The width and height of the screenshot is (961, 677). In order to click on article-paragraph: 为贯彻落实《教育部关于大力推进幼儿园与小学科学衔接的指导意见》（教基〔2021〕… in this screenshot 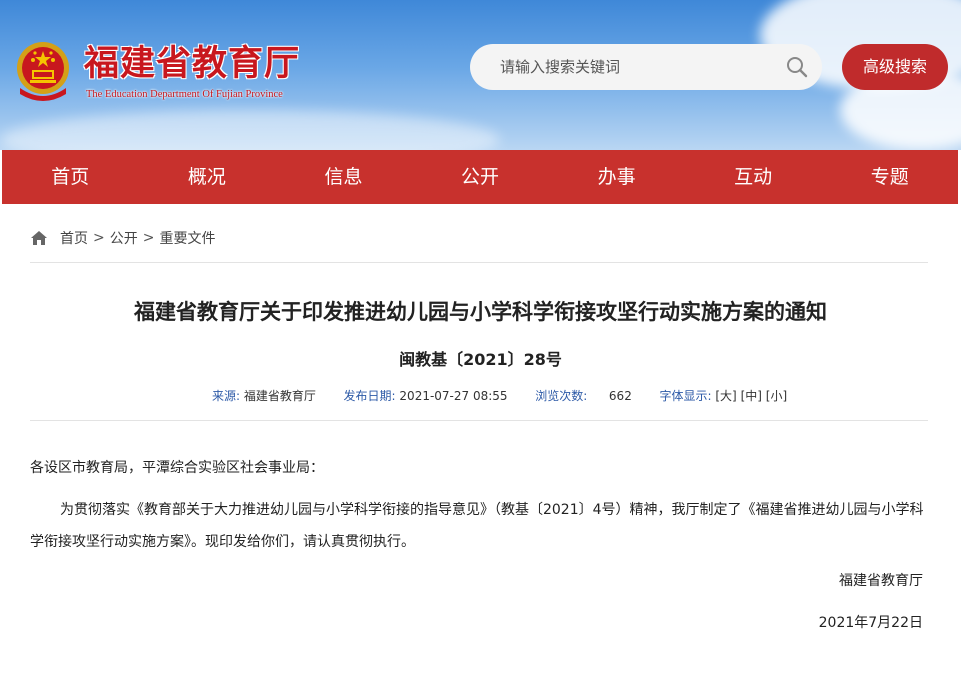, I will do `click(477, 526)`.